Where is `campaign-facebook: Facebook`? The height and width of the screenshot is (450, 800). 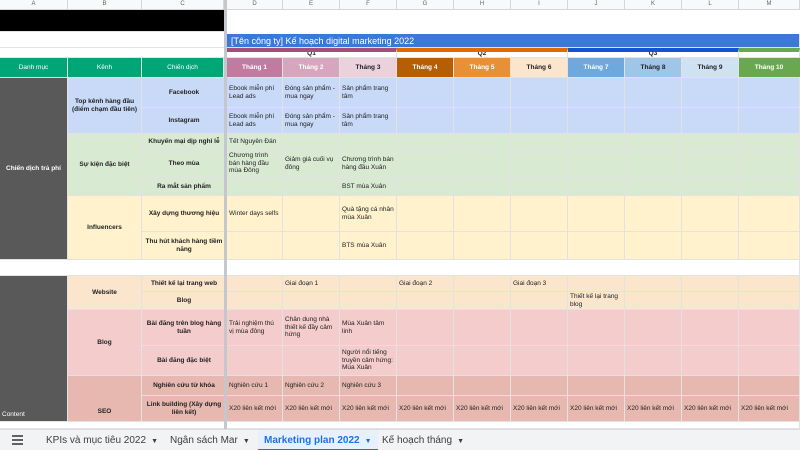 campaign-facebook: Facebook is located at coordinates (184, 93).